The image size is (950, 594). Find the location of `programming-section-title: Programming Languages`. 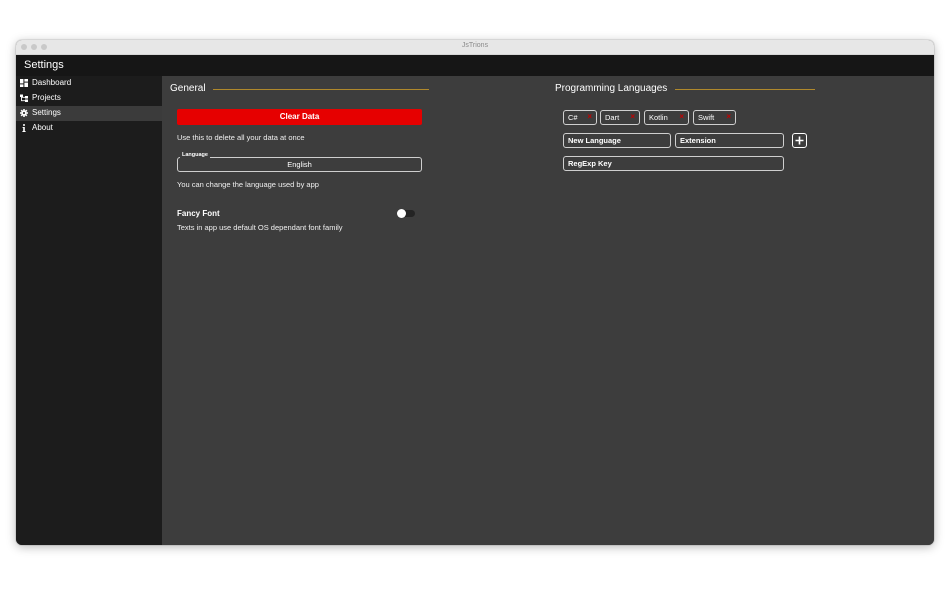

programming-section-title: Programming Languages is located at coordinates (611, 88).